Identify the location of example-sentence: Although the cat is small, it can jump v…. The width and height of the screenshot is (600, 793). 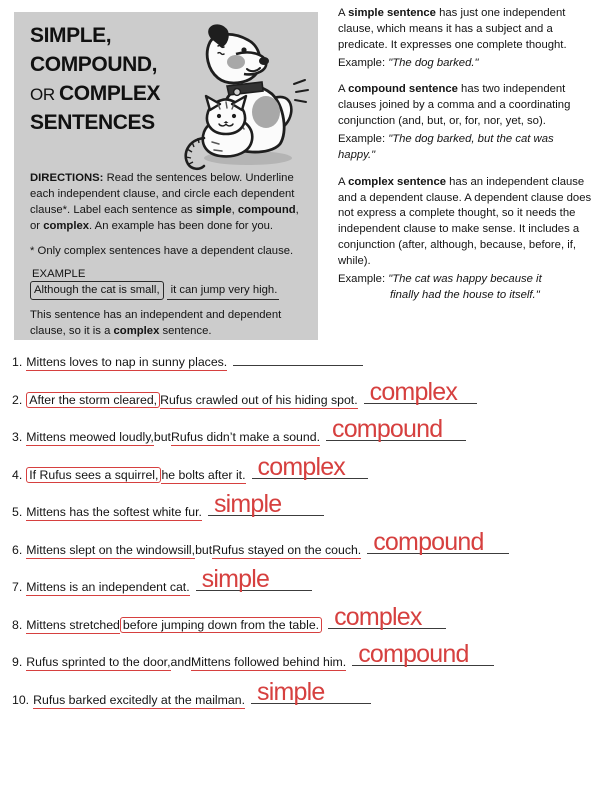
(168, 291).